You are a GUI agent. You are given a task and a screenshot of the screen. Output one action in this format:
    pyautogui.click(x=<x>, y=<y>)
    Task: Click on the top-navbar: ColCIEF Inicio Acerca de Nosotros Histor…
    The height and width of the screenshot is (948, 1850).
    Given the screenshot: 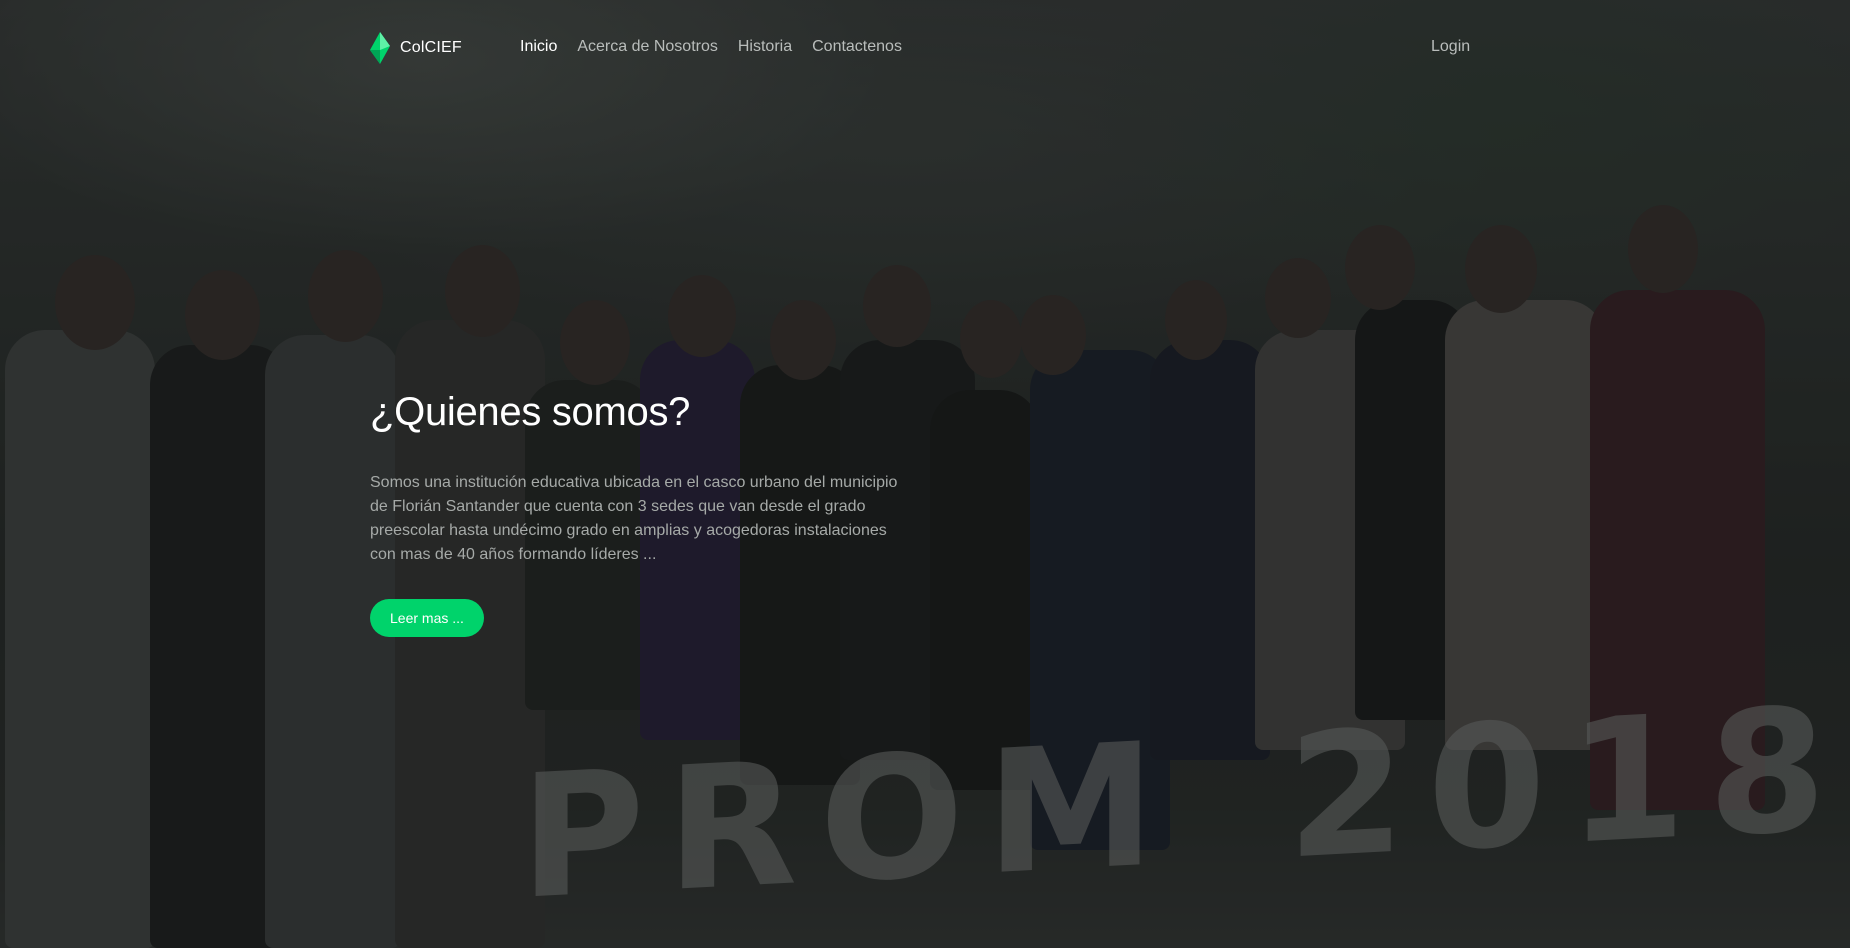 What is the action you would take?
    pyautogui.click(x=925, y=48)
    